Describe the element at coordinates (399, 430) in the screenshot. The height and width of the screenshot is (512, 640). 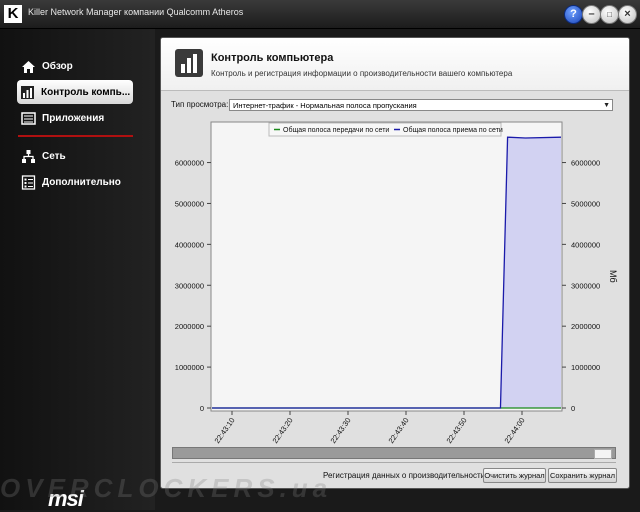
I see `x-tick-label: 22:43:40` at that location.